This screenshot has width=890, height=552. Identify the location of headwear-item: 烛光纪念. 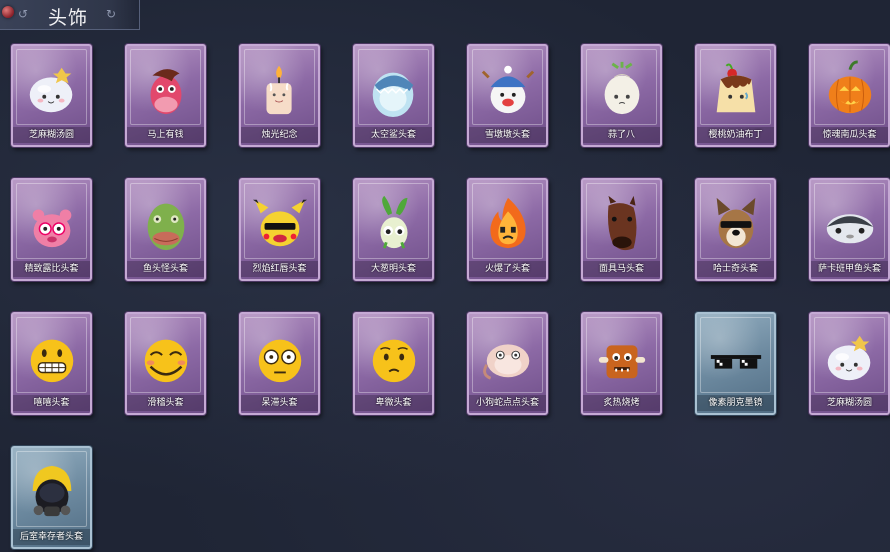
(279, 95).